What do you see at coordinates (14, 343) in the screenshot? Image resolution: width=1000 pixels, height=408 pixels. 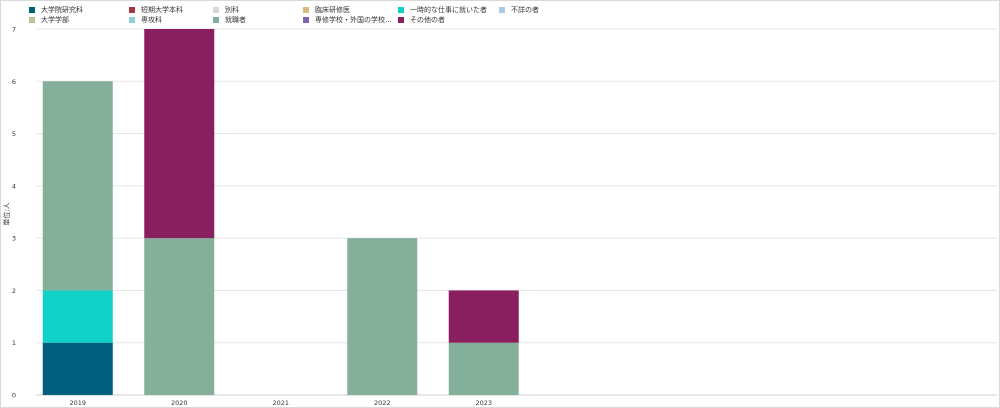 I see `y-tick-label-1: 1` at bounding box center [14, 343].